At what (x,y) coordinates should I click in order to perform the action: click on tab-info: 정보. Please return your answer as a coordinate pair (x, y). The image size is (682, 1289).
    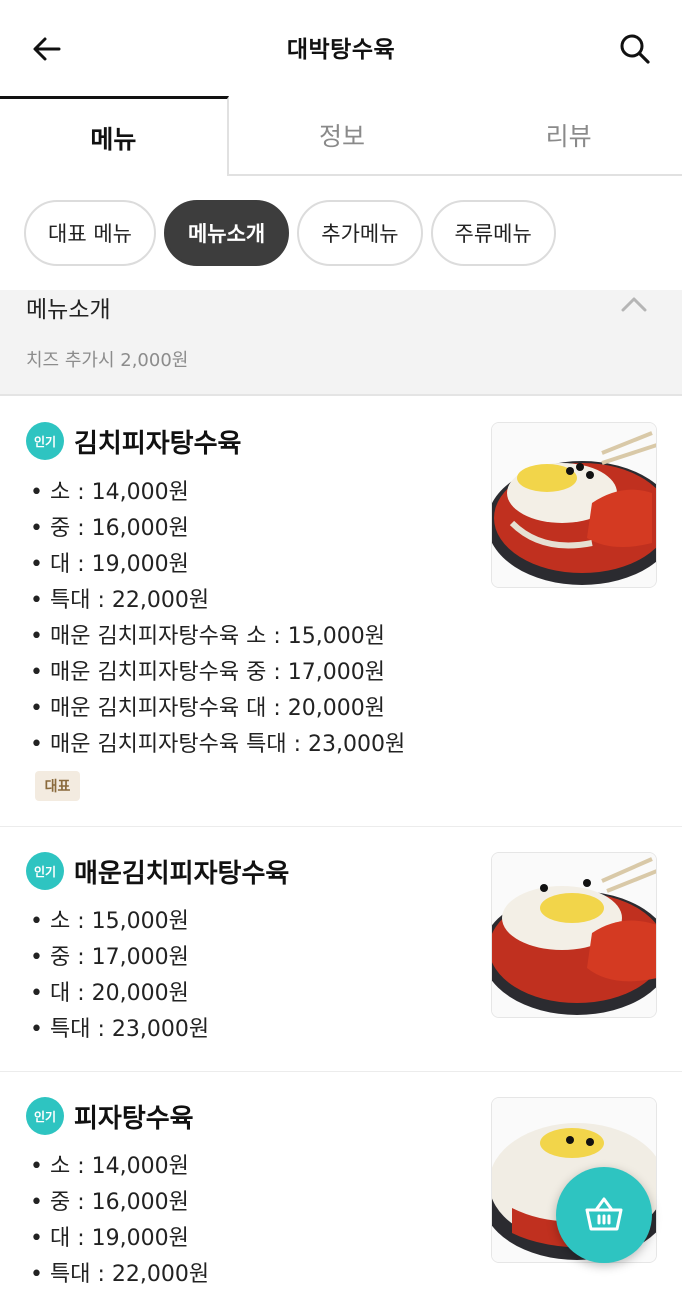
    Looking at the image, I should click on (342, 135).